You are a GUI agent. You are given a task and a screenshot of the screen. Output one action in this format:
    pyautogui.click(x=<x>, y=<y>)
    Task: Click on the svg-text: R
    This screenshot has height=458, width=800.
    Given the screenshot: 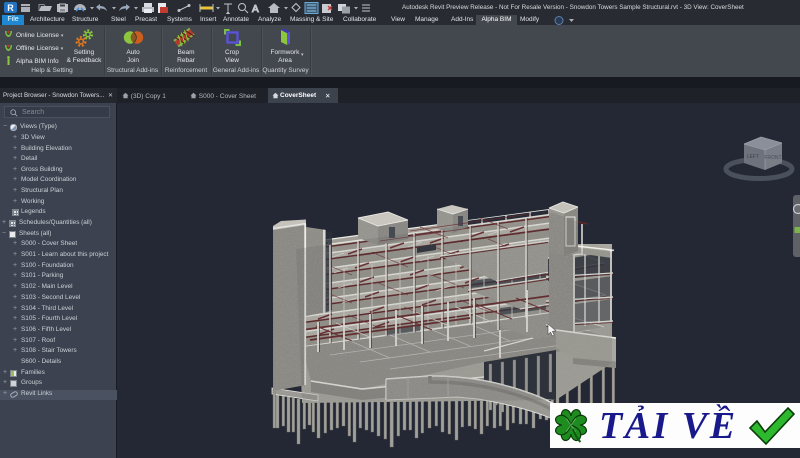 What is the action you would take?
    pyautogui.click(x=10, y=8)
    